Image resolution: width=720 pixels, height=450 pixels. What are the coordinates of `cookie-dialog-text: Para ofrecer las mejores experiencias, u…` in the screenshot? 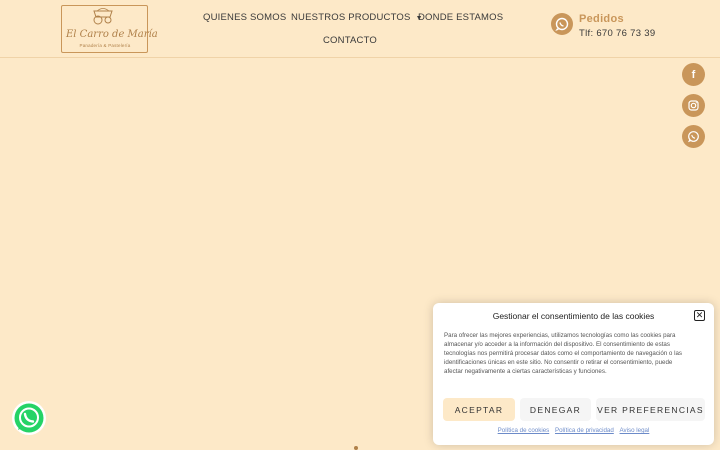 It's located at (563, 353).